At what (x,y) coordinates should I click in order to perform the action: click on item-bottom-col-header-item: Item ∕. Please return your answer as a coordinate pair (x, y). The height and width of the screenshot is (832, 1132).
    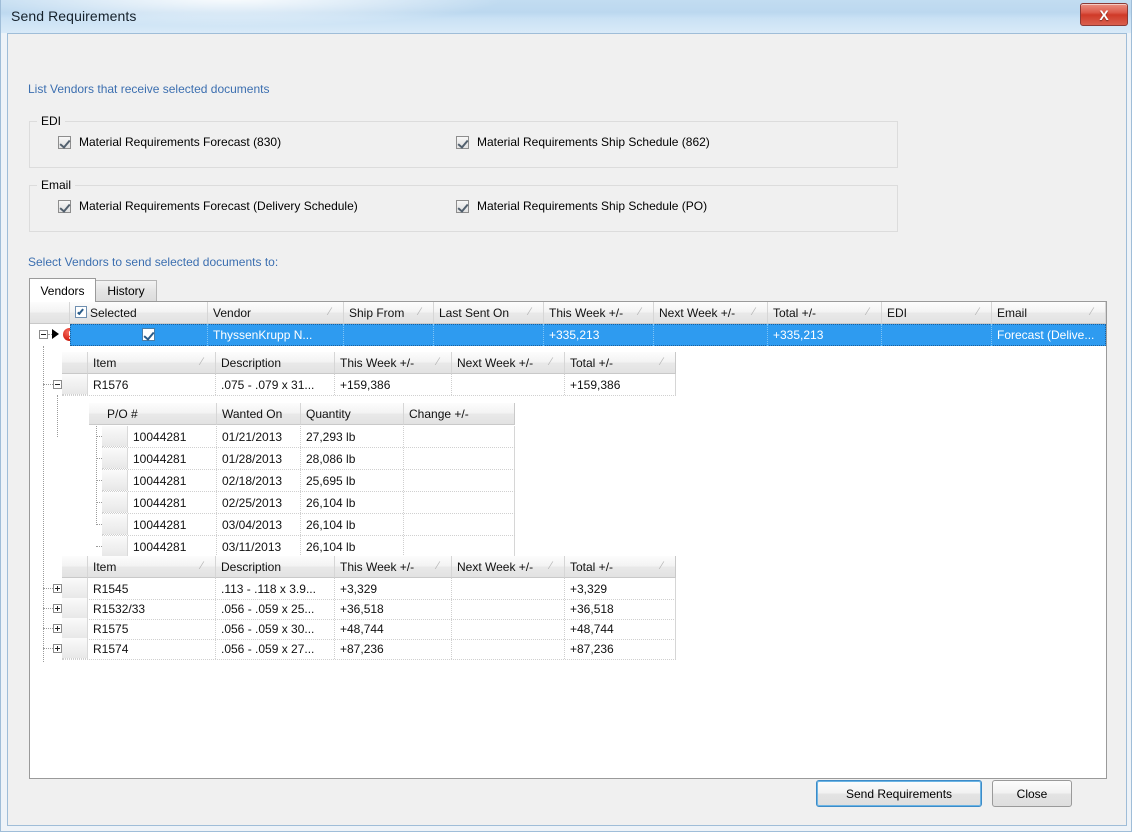
    Looking at the image, I should click on (152, 567).